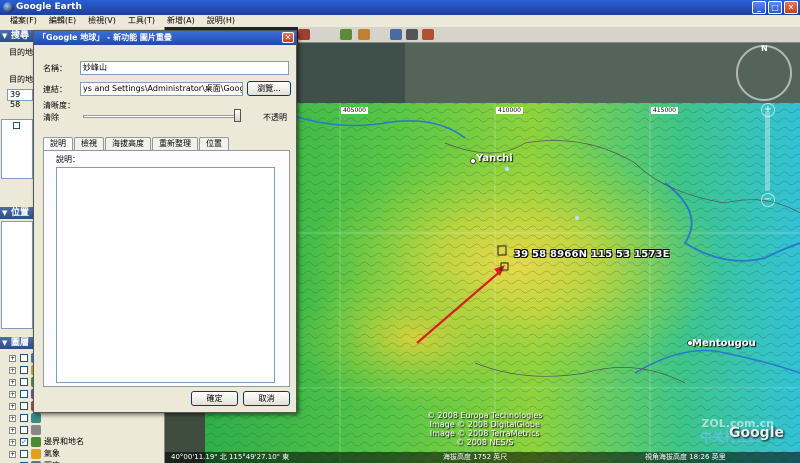 This screenshot has height=463, width=800. I want to click on window-title: Google Earth, so click(49, 7).